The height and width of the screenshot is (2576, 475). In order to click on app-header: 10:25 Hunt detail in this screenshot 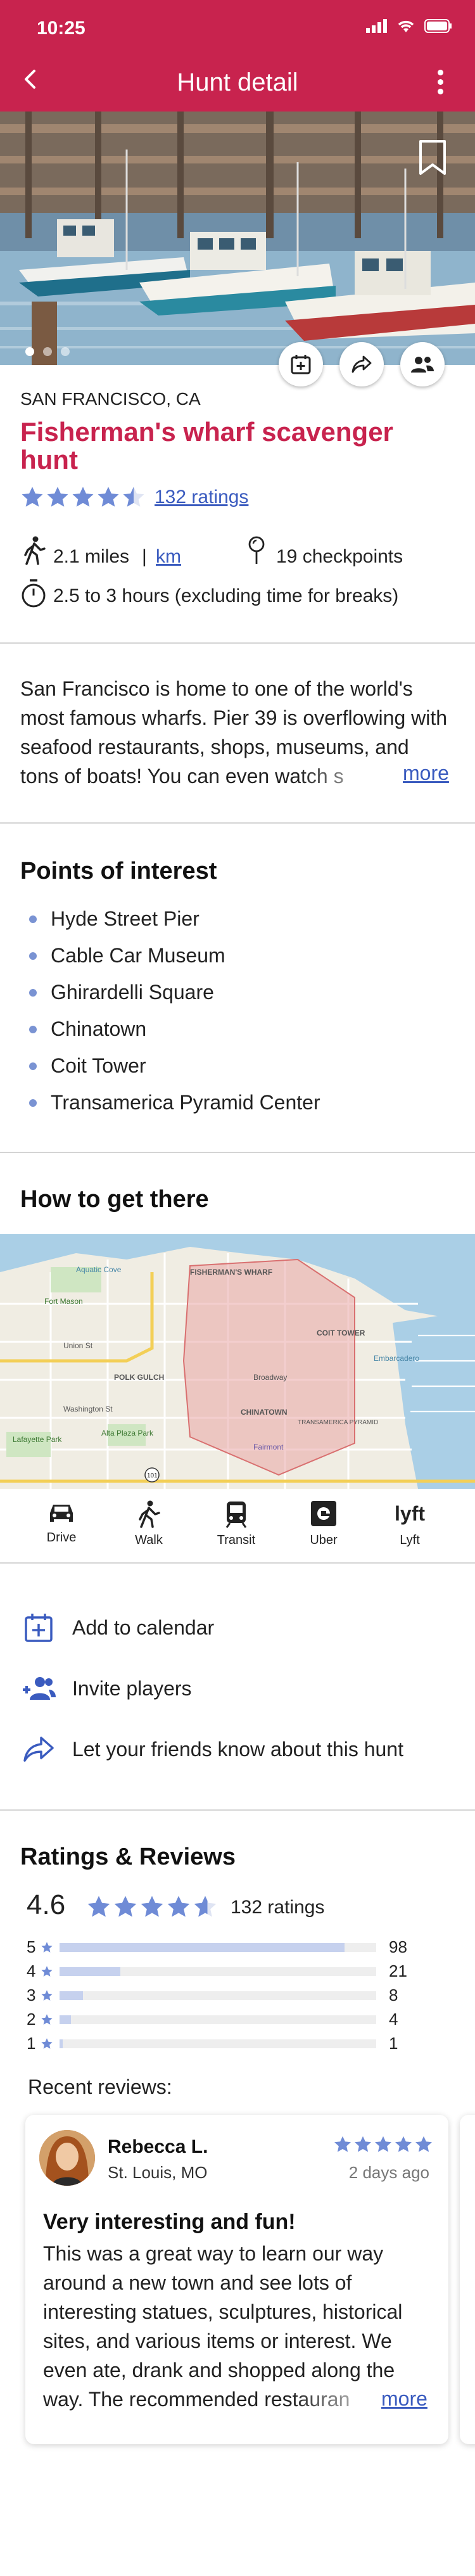, I will do `click(237, 56)`.